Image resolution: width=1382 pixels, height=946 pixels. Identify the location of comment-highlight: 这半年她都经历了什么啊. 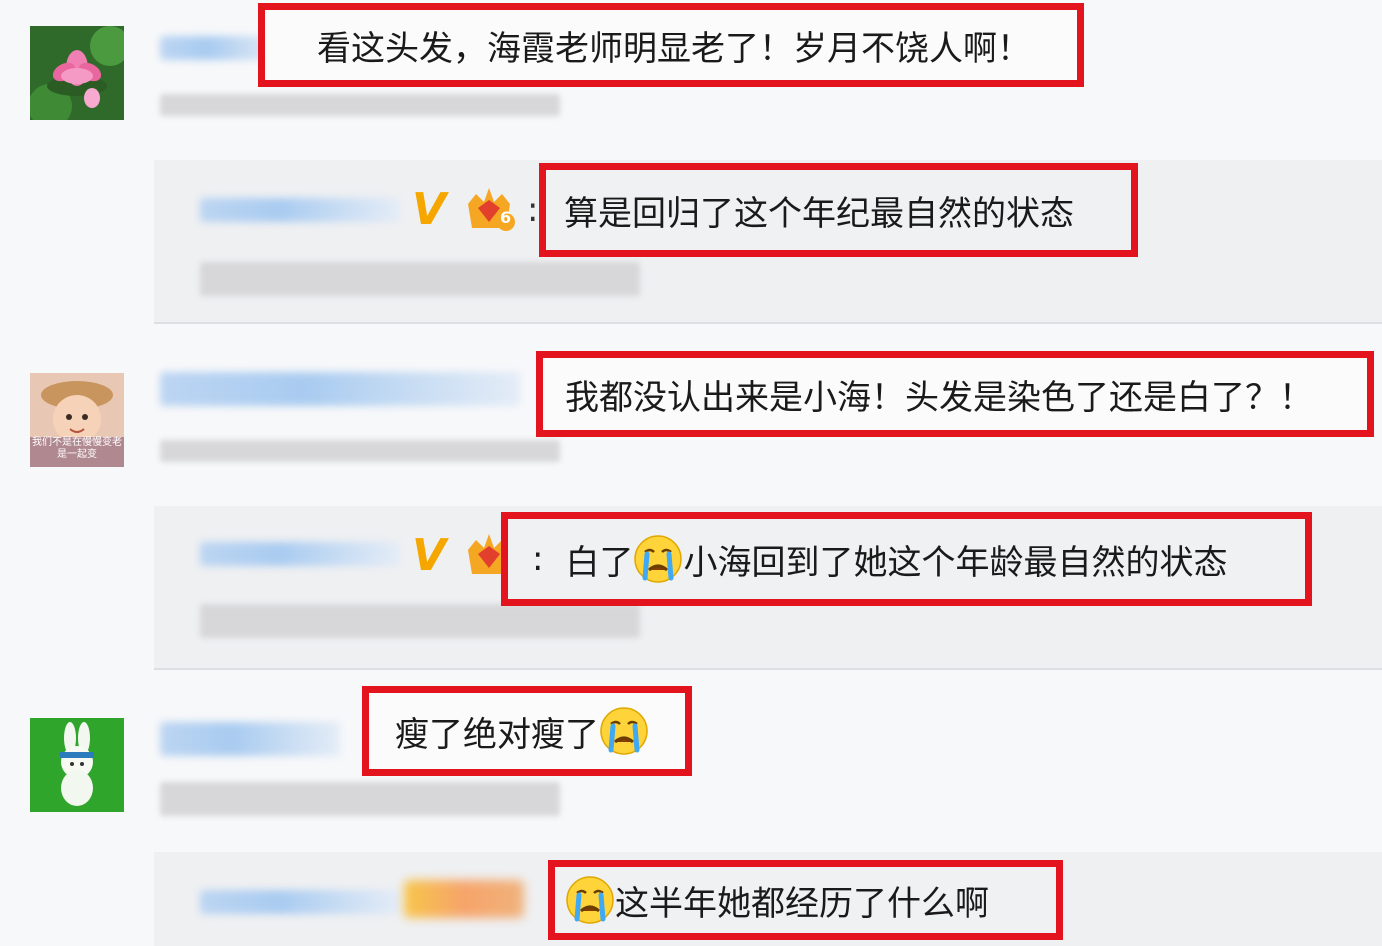
(805, 900).